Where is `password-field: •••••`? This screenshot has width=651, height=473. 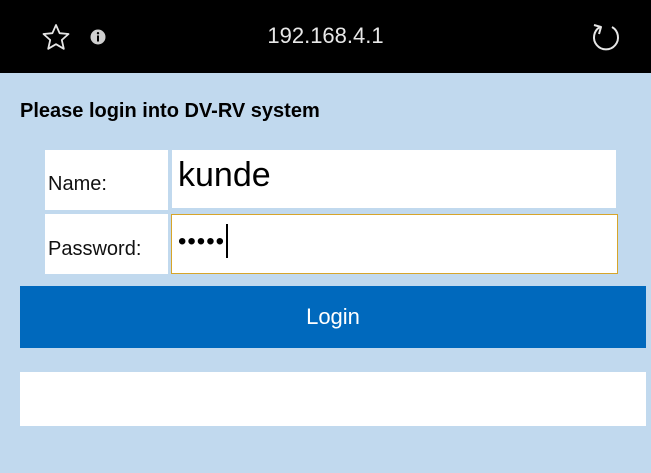 password-field: ••••• is located at coordinates (394, 244).